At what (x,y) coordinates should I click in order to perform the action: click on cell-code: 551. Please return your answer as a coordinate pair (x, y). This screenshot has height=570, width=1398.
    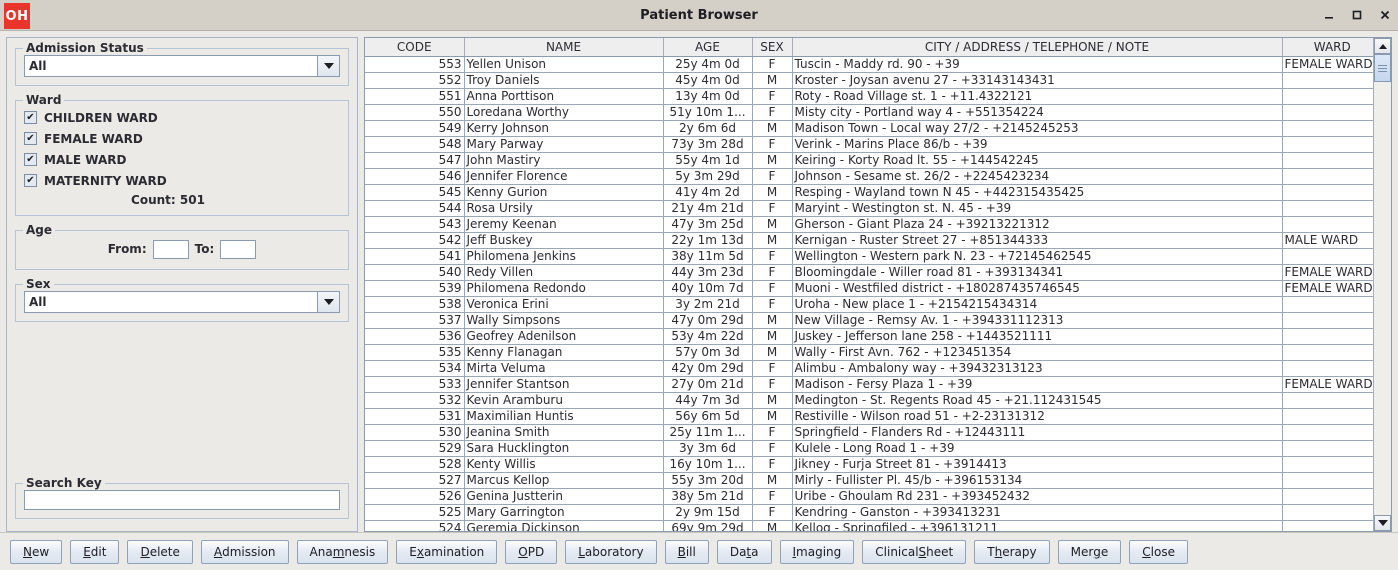
    Looking at the image, I should click on (415, 96).